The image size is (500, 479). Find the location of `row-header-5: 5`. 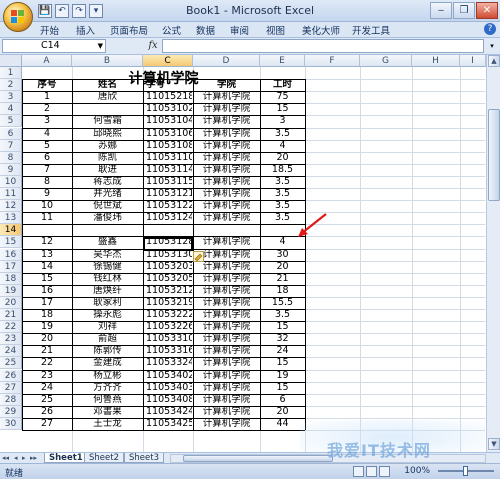

row-header-5: 5 is located at coordinates (11, 121).